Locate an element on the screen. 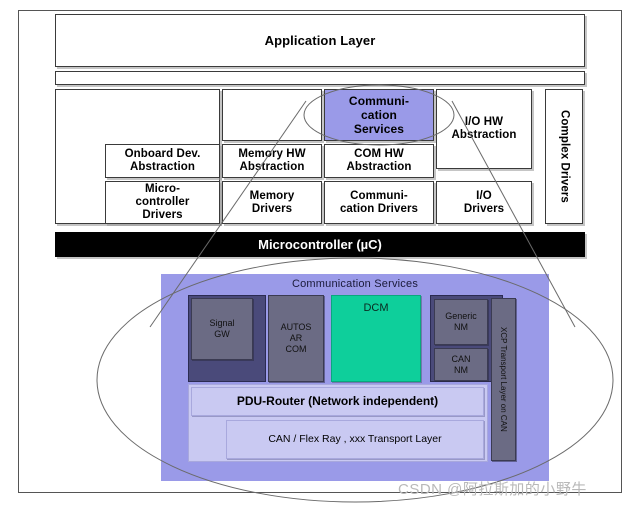 The image size is (641, 508). microcontroller-drivers-line-3: Drivers is located at coordinates (162, 215).